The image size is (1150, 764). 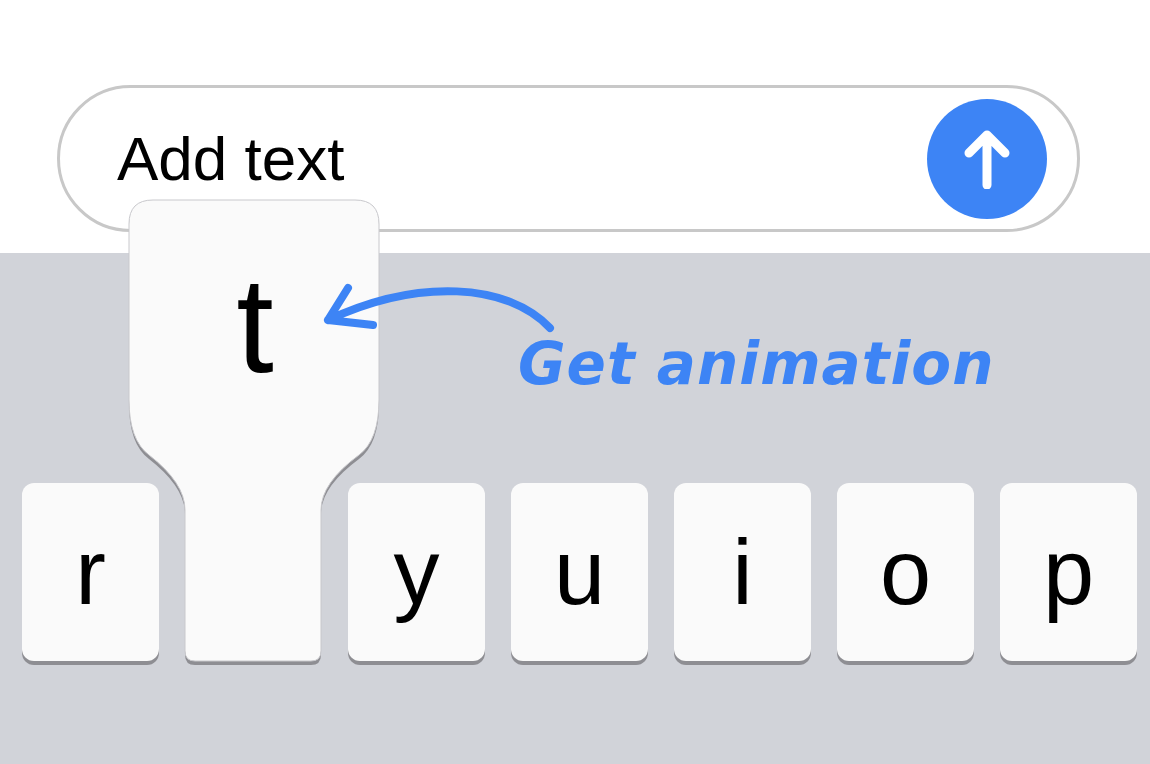 What do you see at coordinates (521, 158) in the screenshot?
I see `message-input: Add text` at bounding box center [521, 158].